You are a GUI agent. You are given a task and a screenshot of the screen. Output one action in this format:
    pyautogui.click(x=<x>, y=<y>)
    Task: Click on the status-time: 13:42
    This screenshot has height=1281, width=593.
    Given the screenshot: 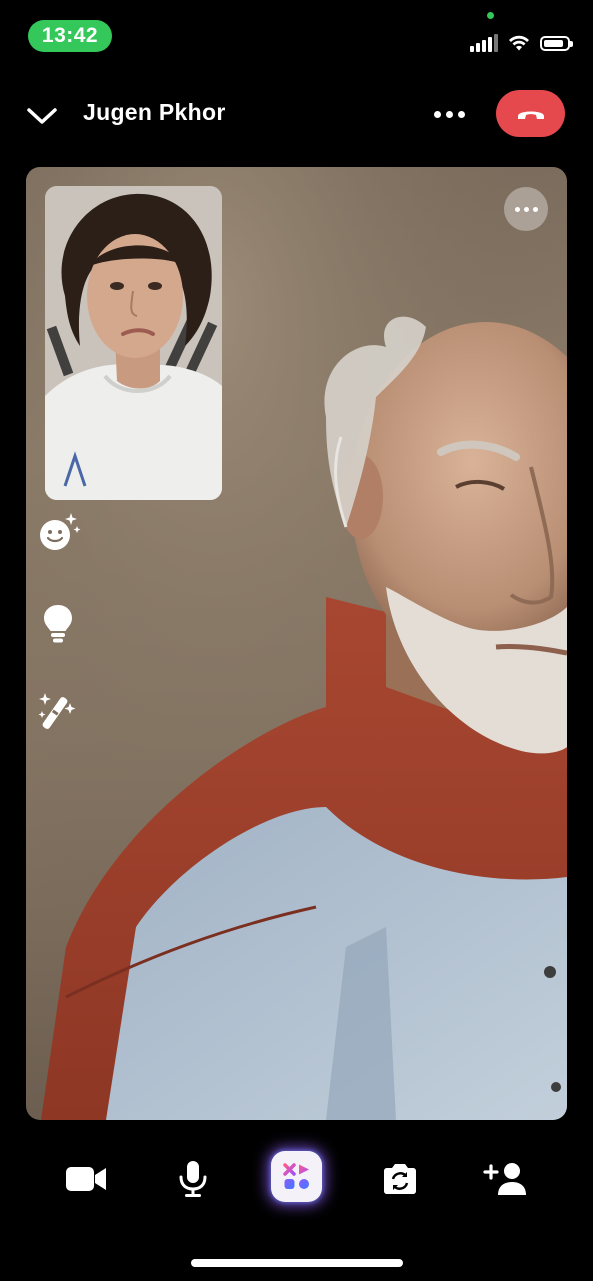 What is the action you would take?
    pyautogui.click(x=70, y=36)
    